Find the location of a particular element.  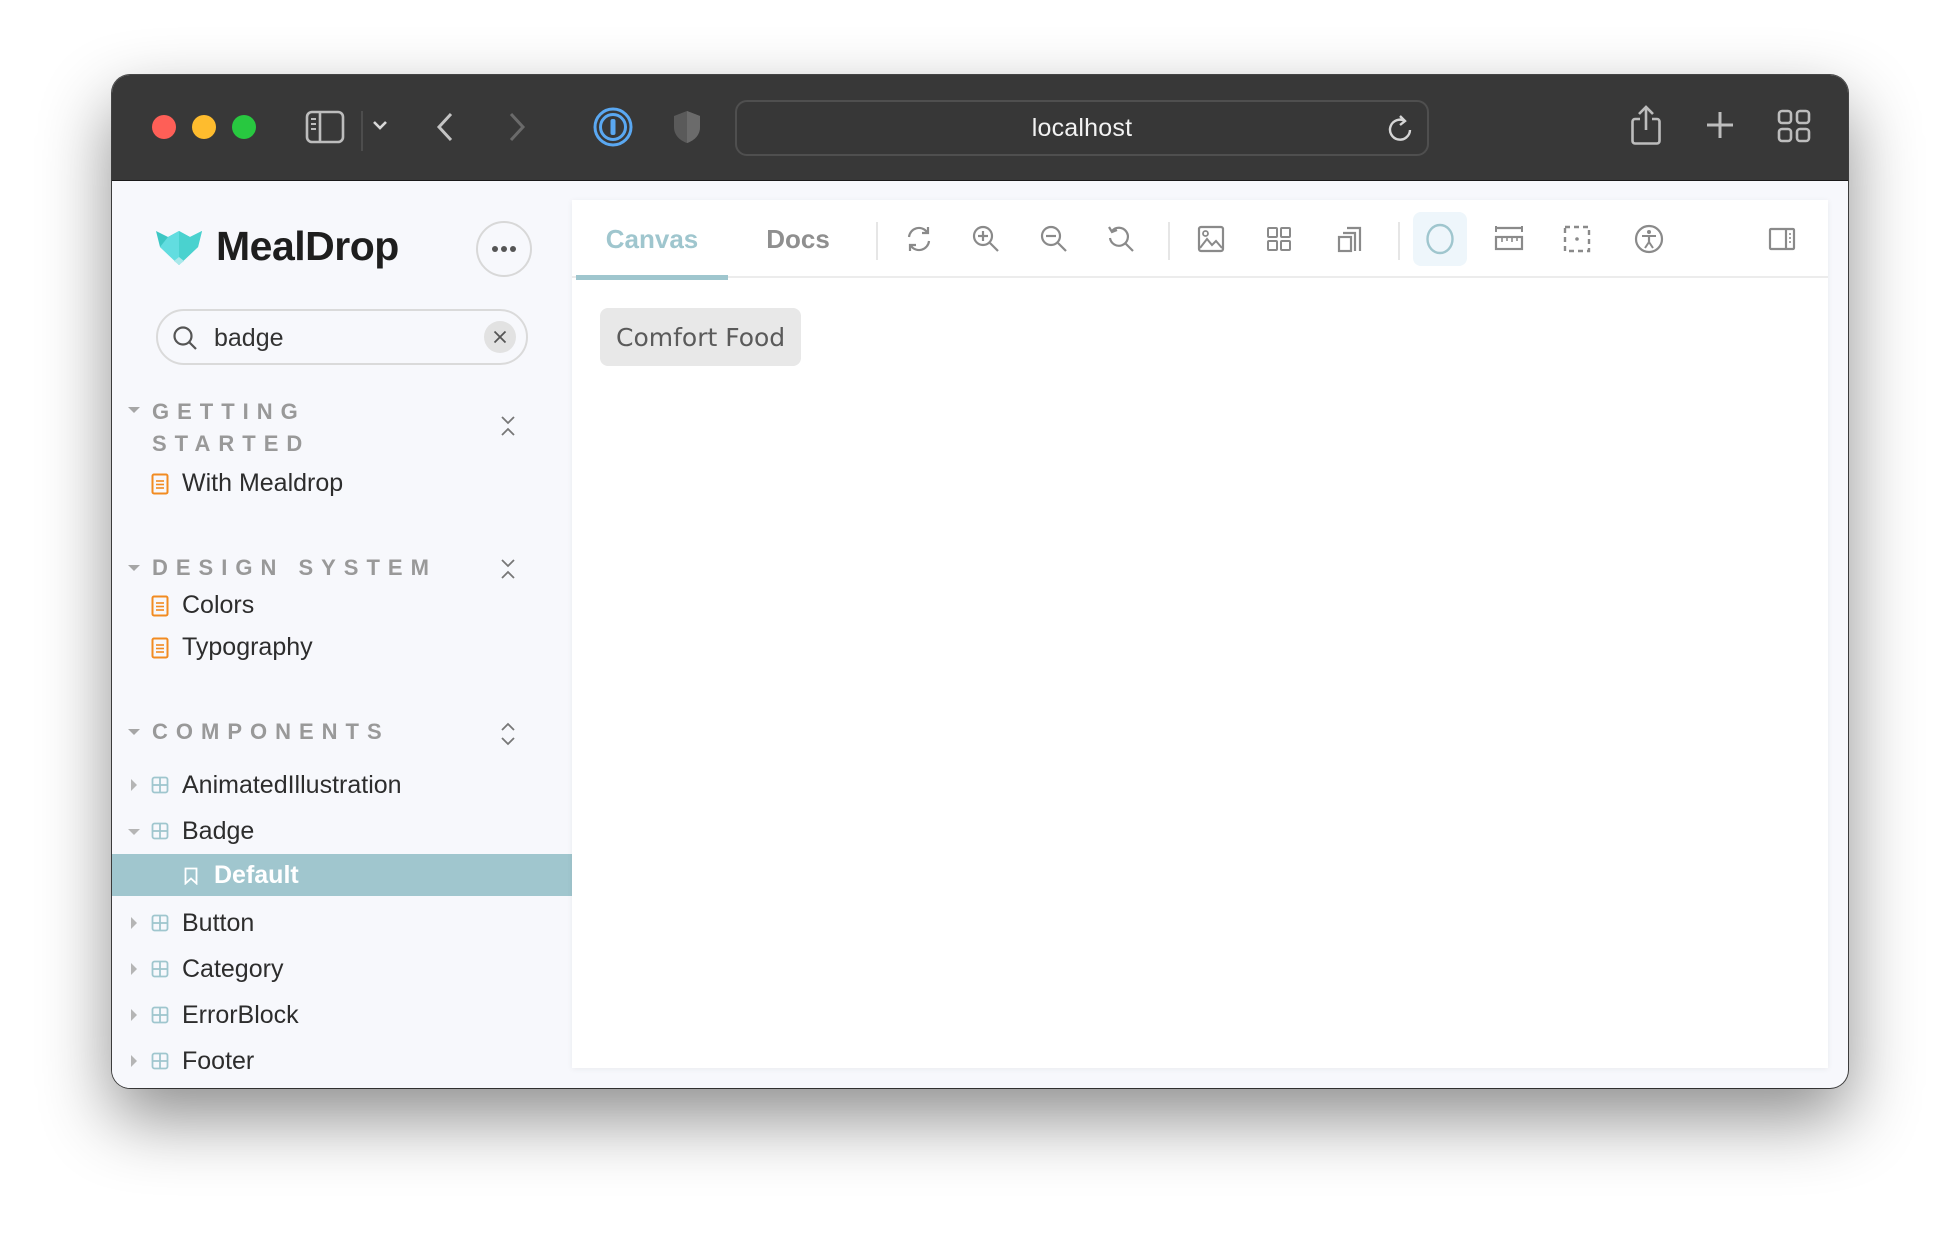

preview-toolbar: Canvas Docs is located at coordinates (1200, 240).